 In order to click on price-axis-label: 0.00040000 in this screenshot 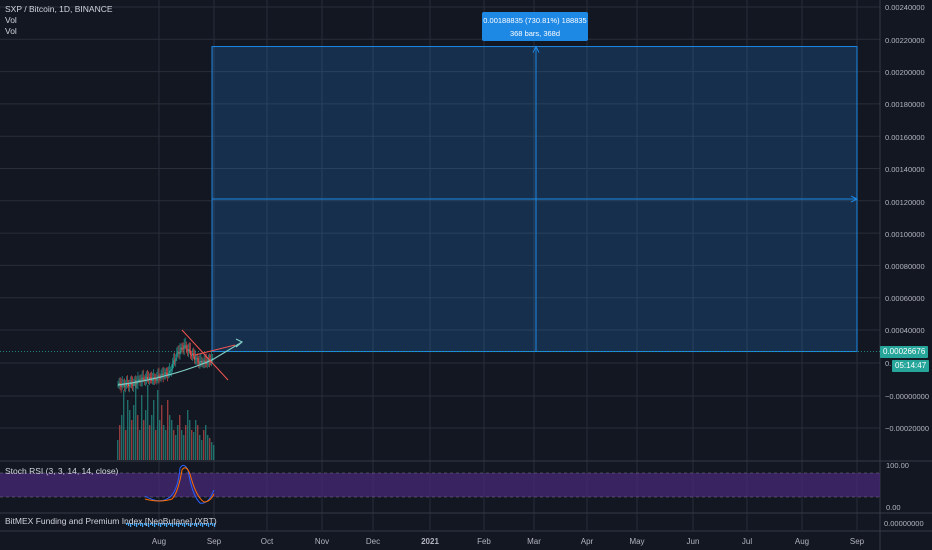, I will do `click(905, 330)`.